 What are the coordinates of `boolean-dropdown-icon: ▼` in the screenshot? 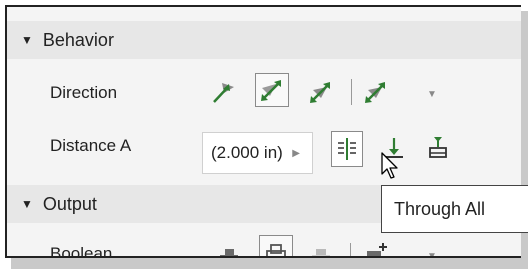 It's located at (432, 253).